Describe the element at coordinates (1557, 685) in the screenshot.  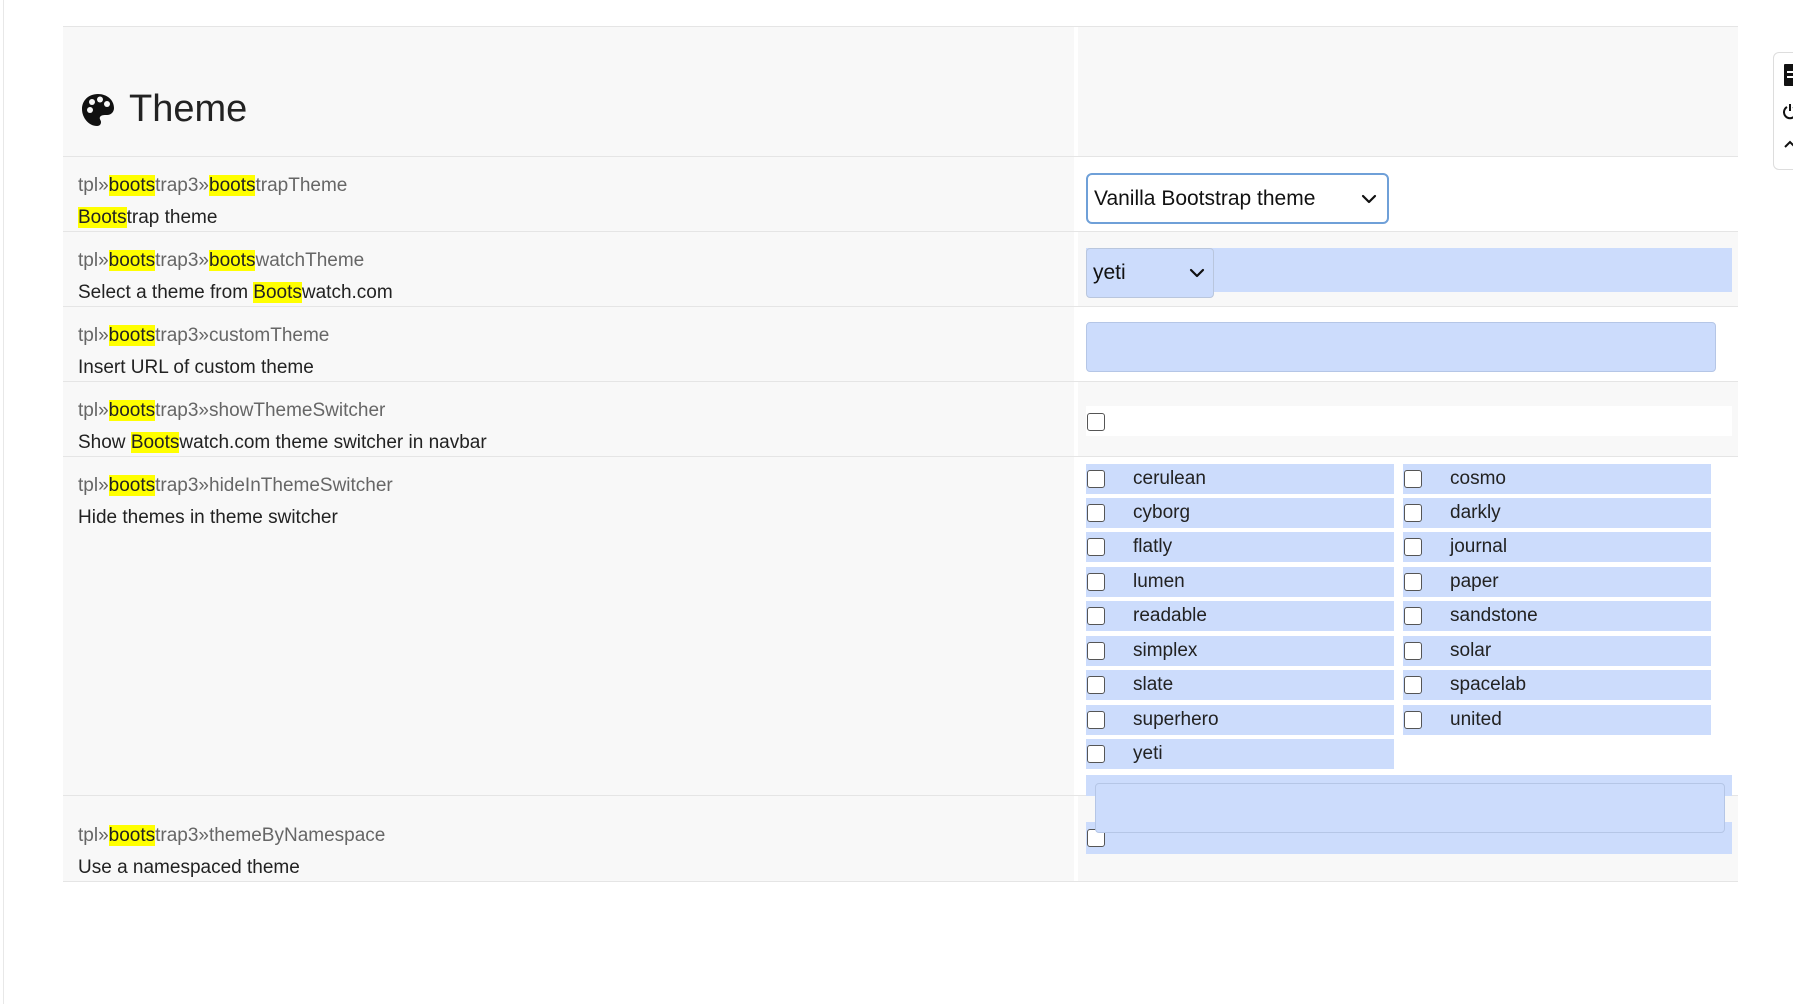
I see `theme-option-spacelab: spacelab` at that location.